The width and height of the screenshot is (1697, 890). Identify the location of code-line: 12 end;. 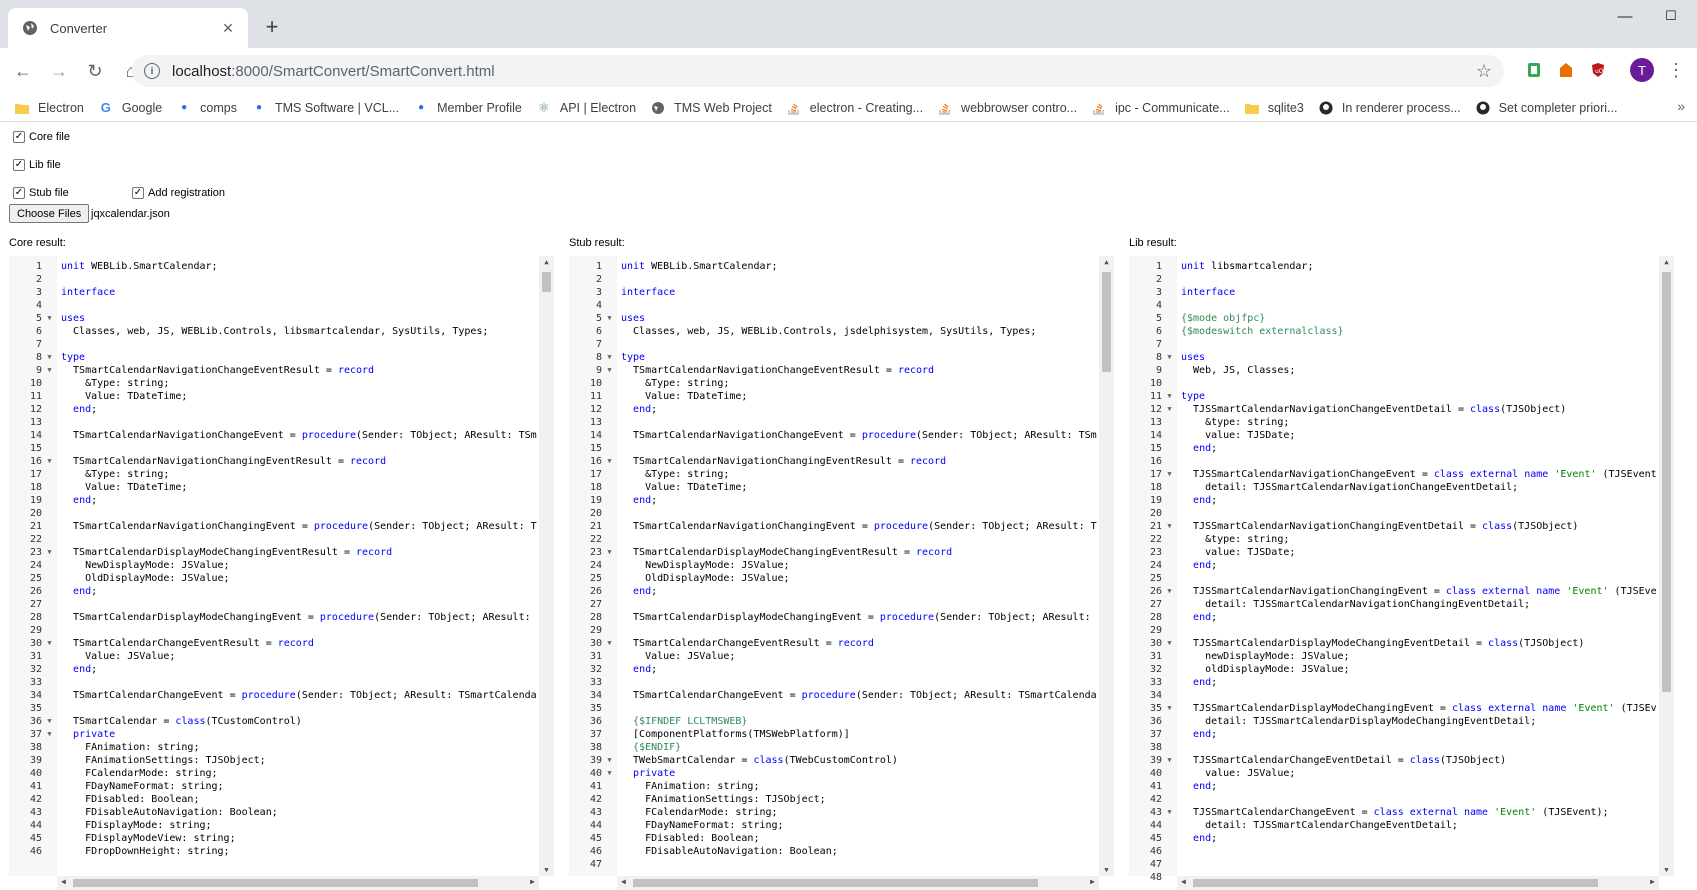
(274, 409).